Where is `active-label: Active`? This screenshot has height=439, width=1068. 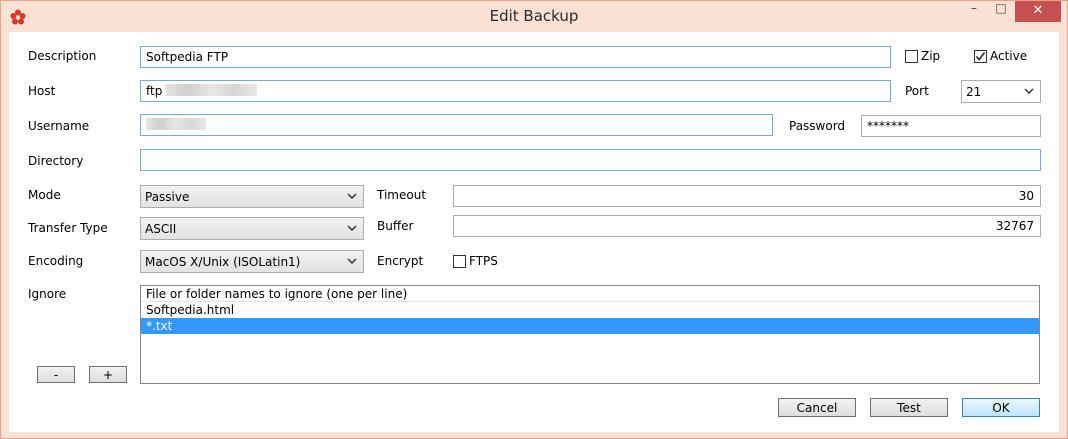
active-label: Active is located at coordinates (1009, 56).